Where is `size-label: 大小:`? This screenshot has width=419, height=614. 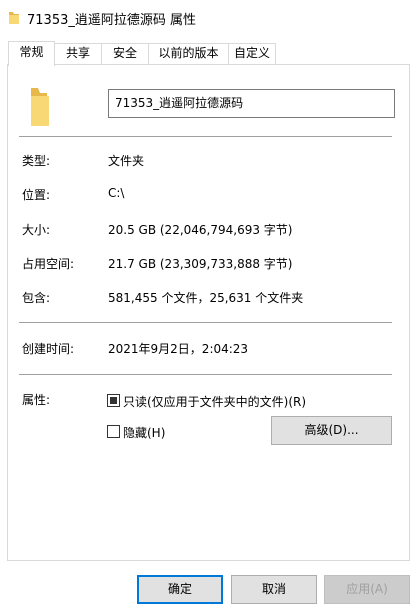
size-label: 大小: is located at coordinates (36, 230).